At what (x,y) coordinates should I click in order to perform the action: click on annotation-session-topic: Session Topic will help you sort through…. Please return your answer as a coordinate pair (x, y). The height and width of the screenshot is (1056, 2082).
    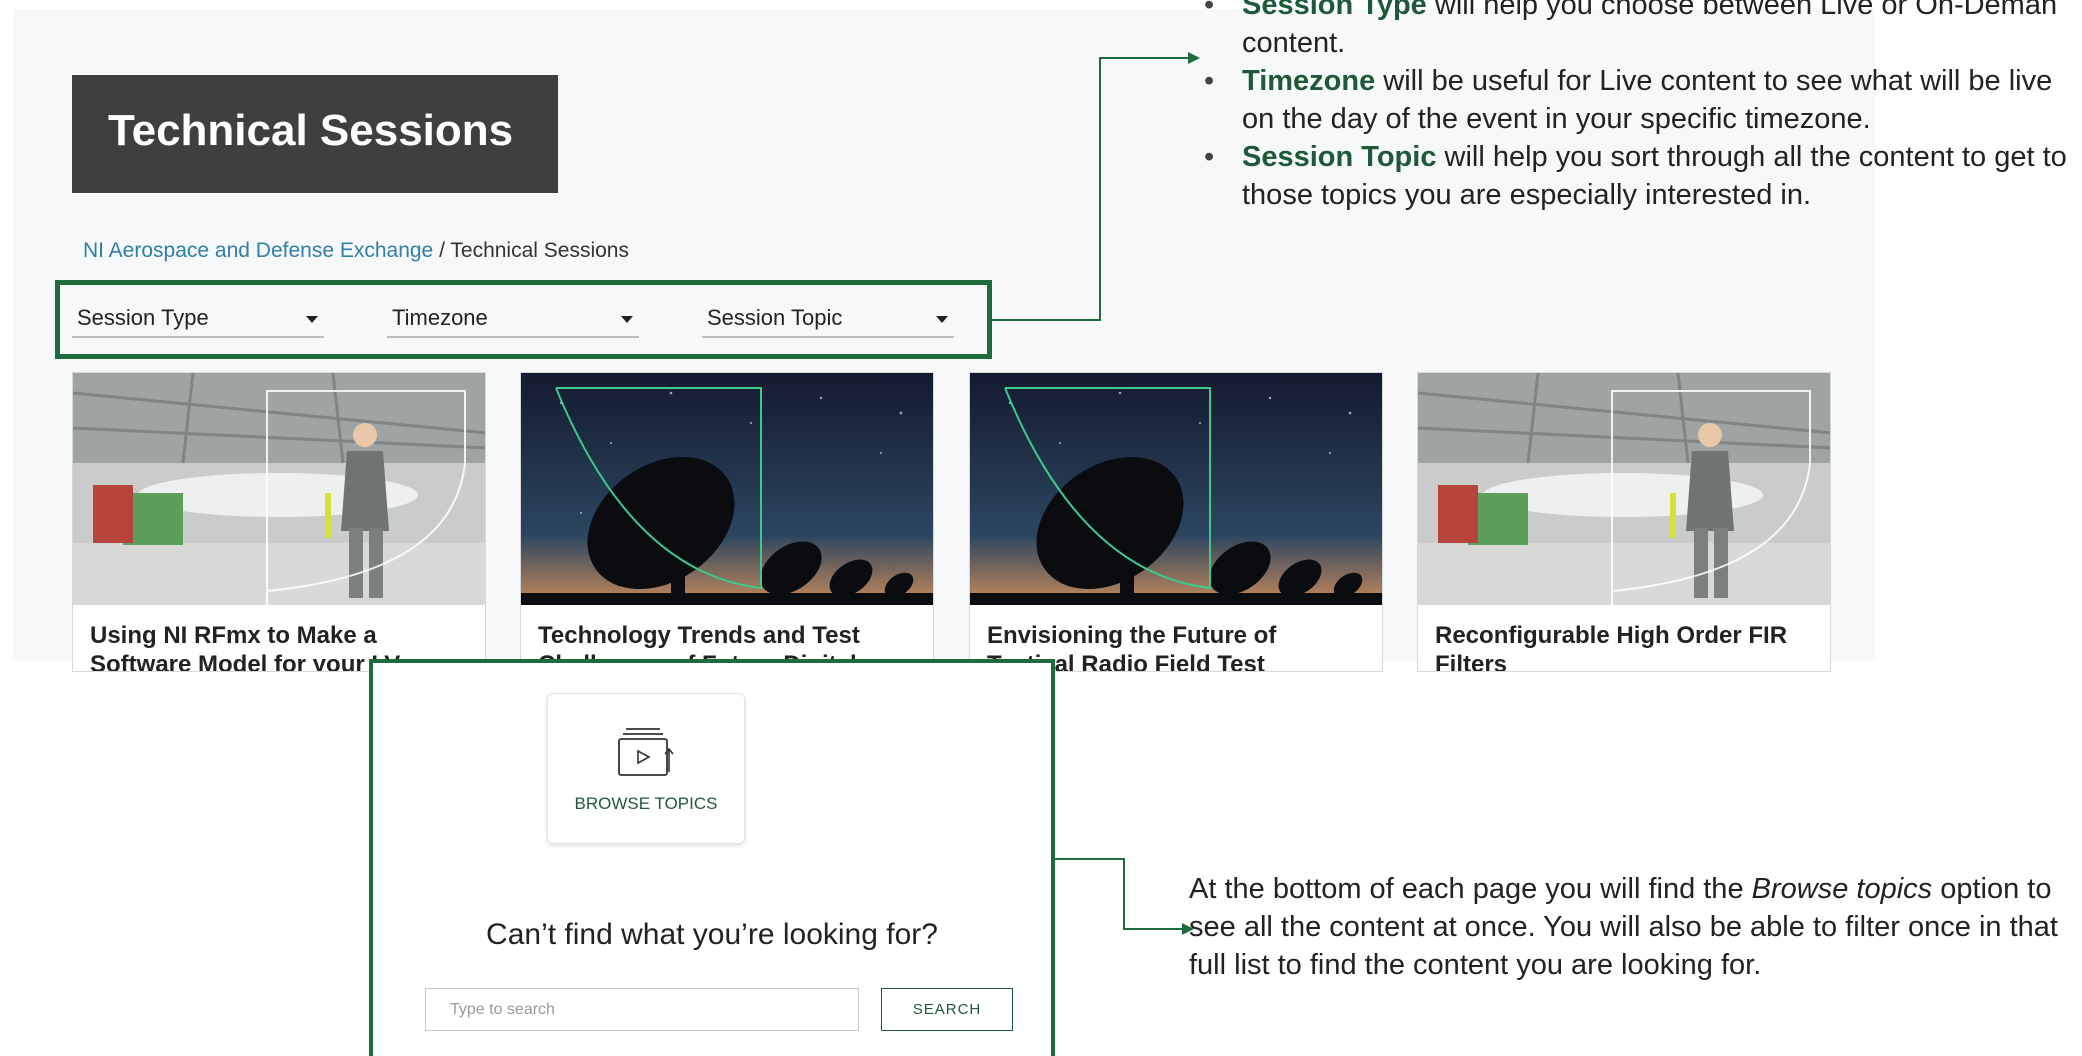
    Looking at the image, I should click on (1639, 176).